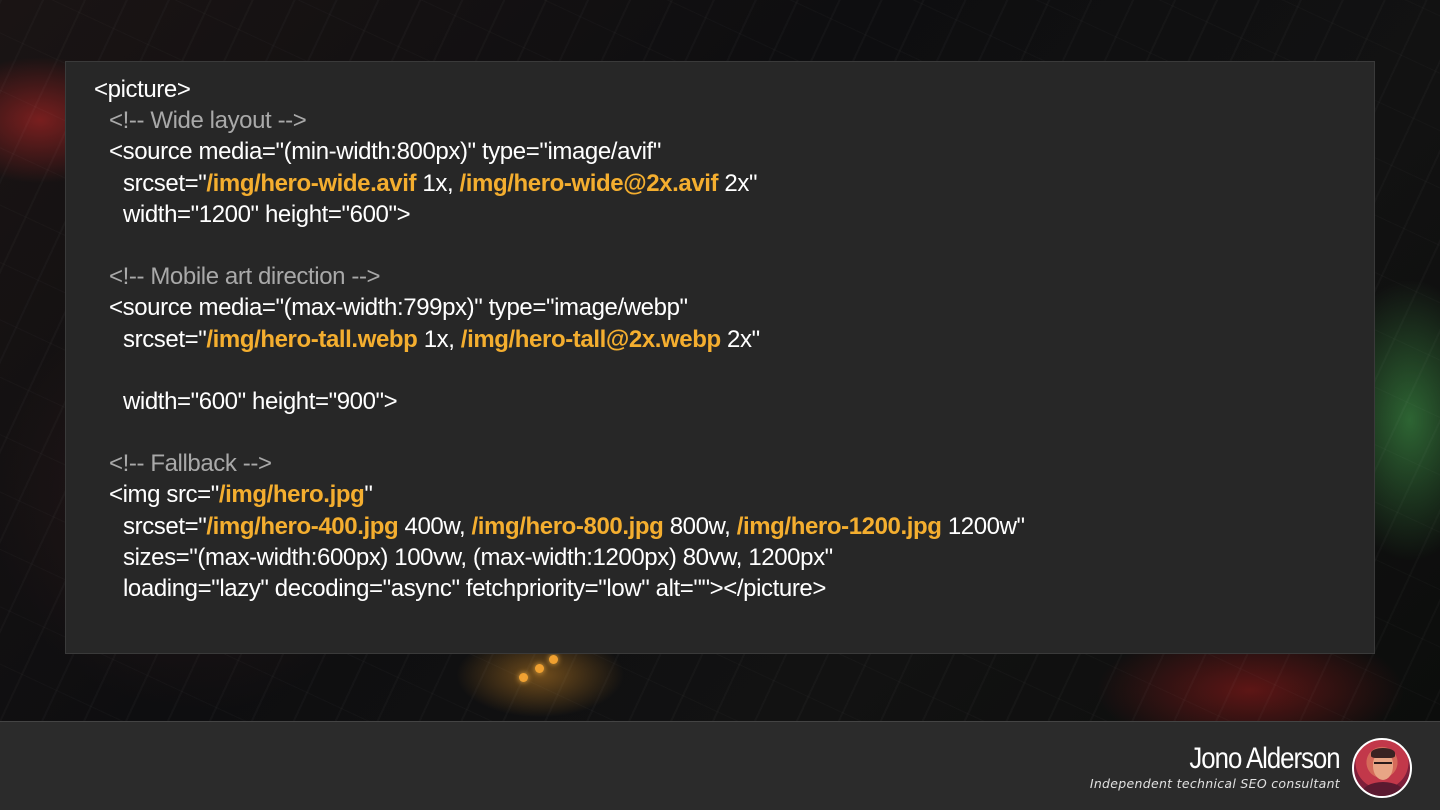 The height and width of the screenshot is (810, 1440). Describe the element at coordinates (590, 339) in the screenshot. I see `code-url: /img/hero-tall@2x.webp` at that location.